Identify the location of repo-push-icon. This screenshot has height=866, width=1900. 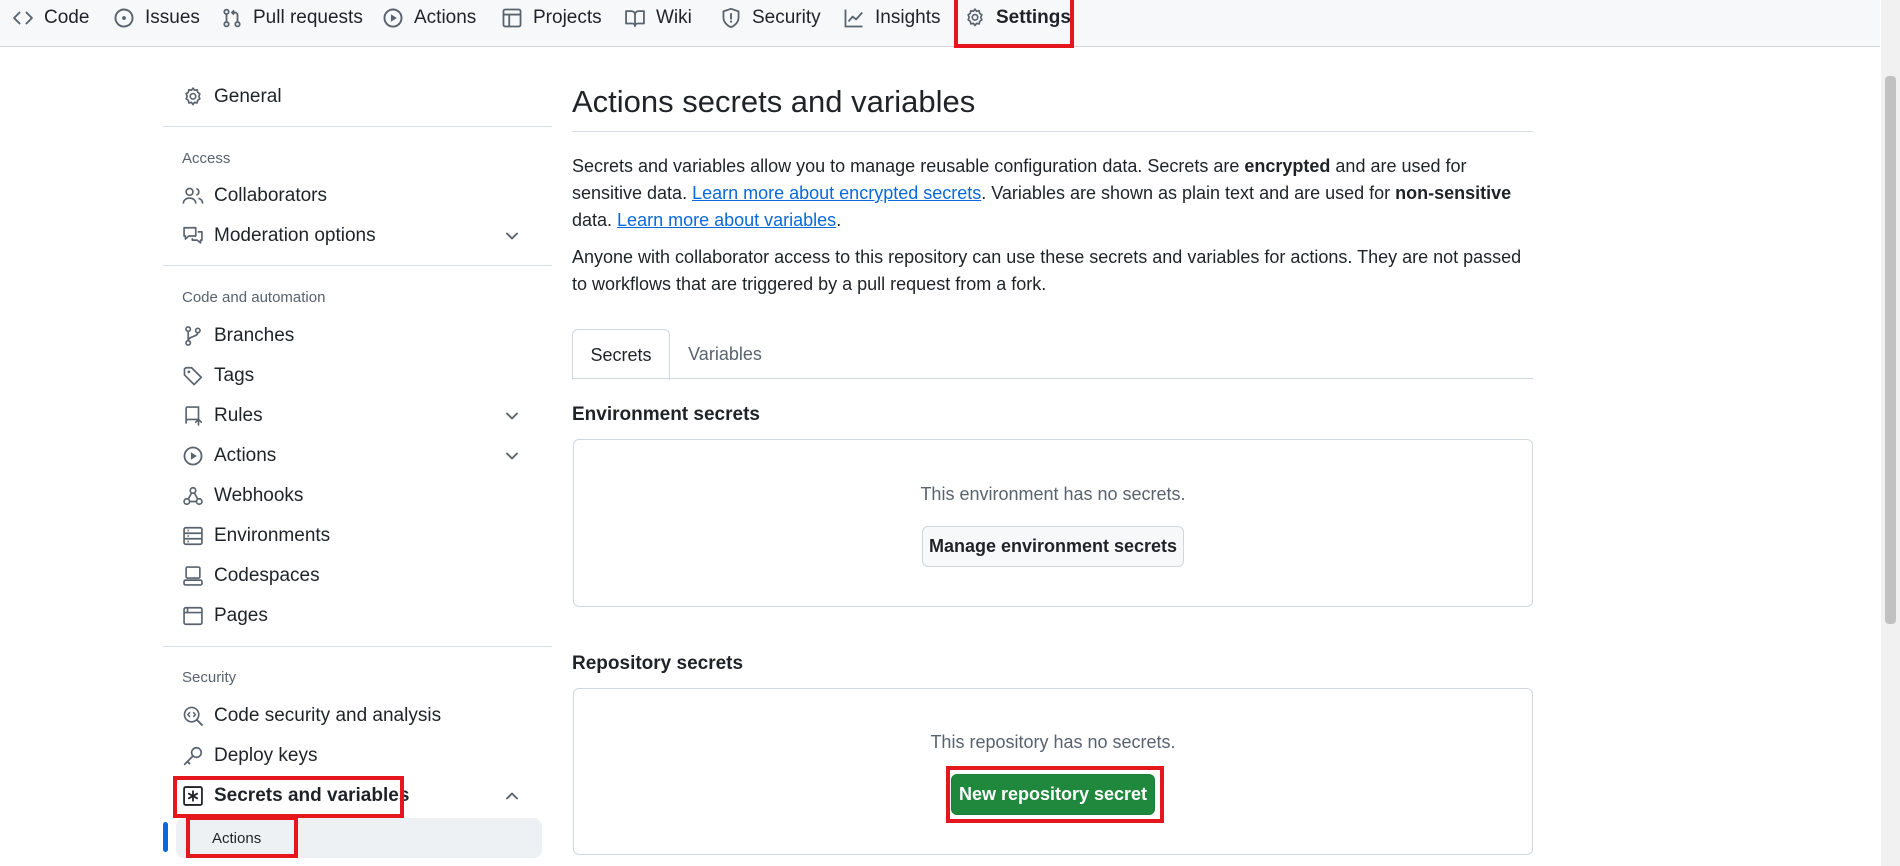
(193, 416).